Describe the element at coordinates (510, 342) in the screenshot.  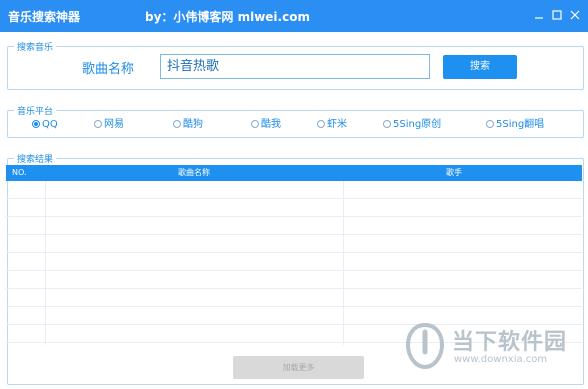
I see `watermark-text: 当下软件园` at that location.